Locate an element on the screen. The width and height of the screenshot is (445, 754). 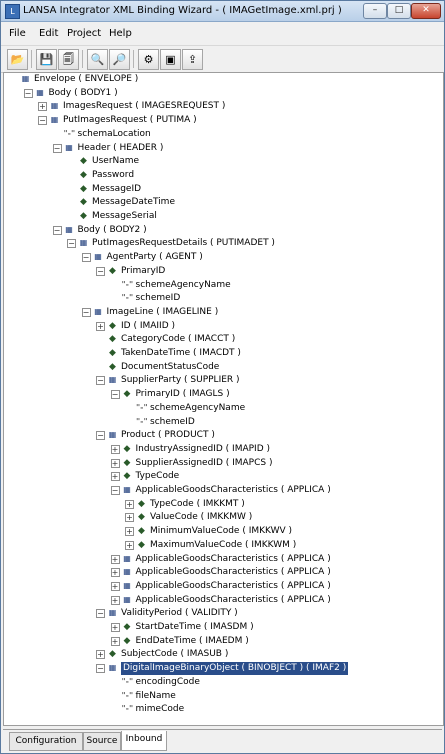
tree-node: + ◆ TypeCode ( IMKKMT ) is located at coordinates (221, 504).